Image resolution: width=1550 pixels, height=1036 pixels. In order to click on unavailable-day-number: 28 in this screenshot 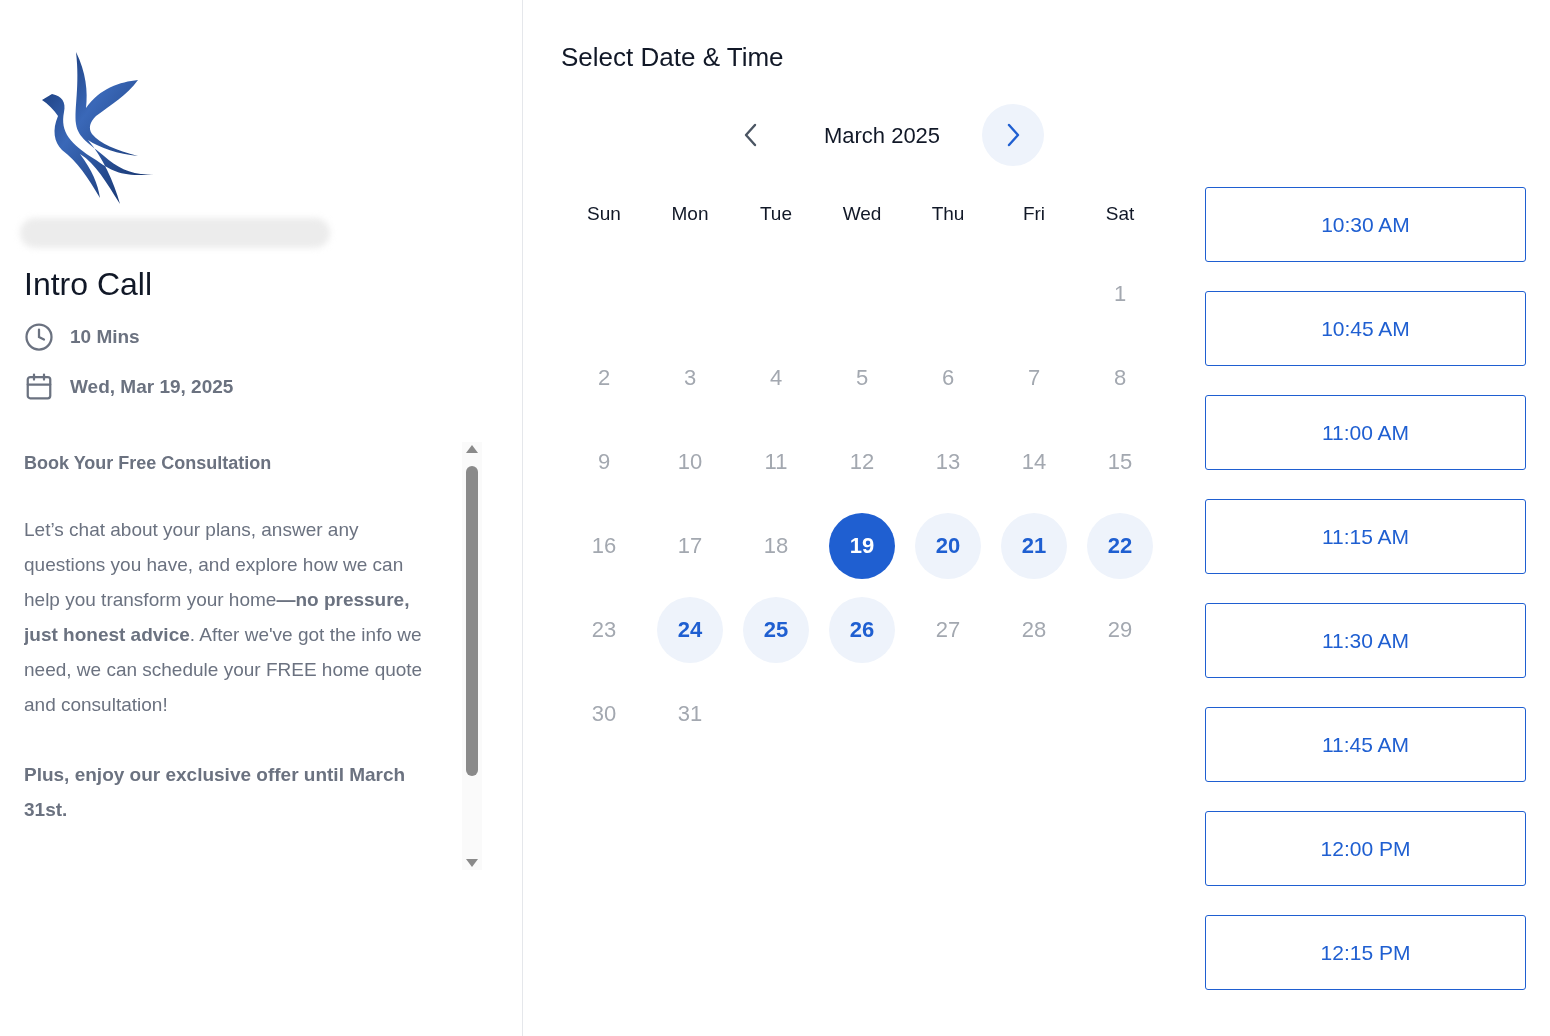, I will do `click(1034, 630)`.